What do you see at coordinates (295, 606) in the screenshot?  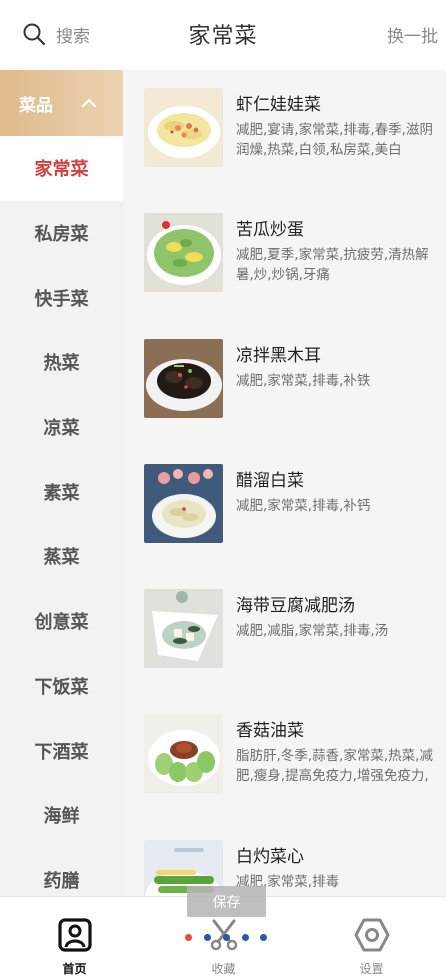 I see `recipe-name: 海带豆腐减肥汤` at bounding box center [295, 606].